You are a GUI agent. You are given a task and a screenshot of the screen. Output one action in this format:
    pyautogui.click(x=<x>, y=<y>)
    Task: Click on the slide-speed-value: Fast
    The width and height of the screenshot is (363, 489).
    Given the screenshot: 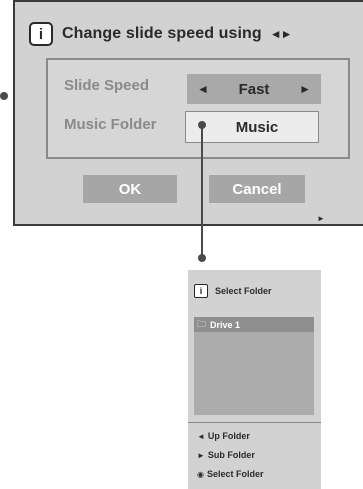 What is the action you would take?
    pyautogui.click(x=254, y=89)
    